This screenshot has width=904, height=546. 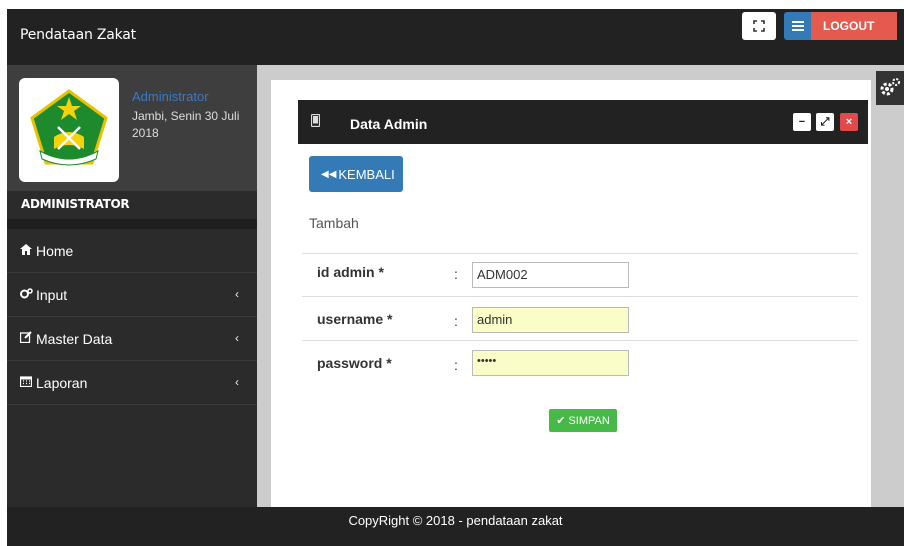 I want to click on sidebar-divider, so click(x=132, y=224).